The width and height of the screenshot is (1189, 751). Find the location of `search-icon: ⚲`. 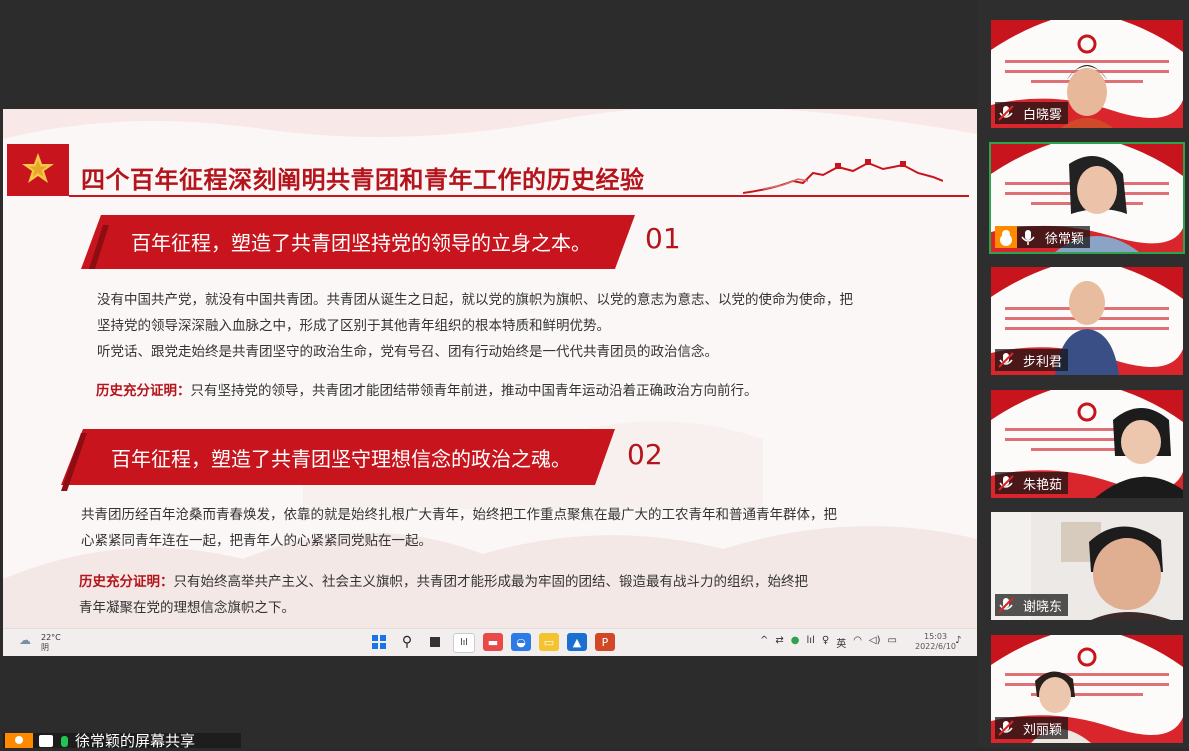

search-icon: ⚲ is located at coordinates (407, 642).